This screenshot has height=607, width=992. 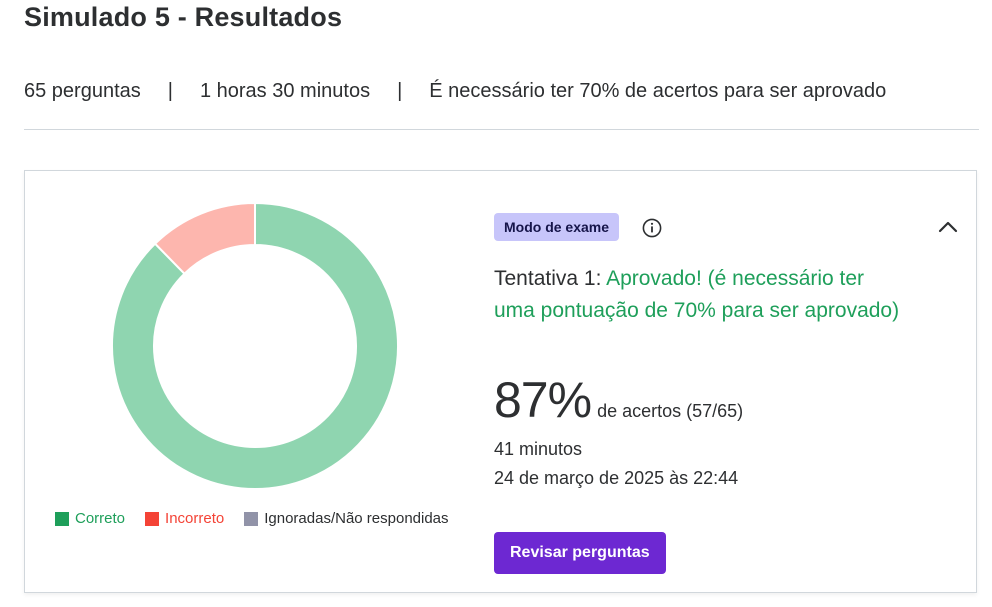 What do you see at coordinates (255, 345) in the screenshot?
I see `result-donut-chart` at bounding box center [255, 345].